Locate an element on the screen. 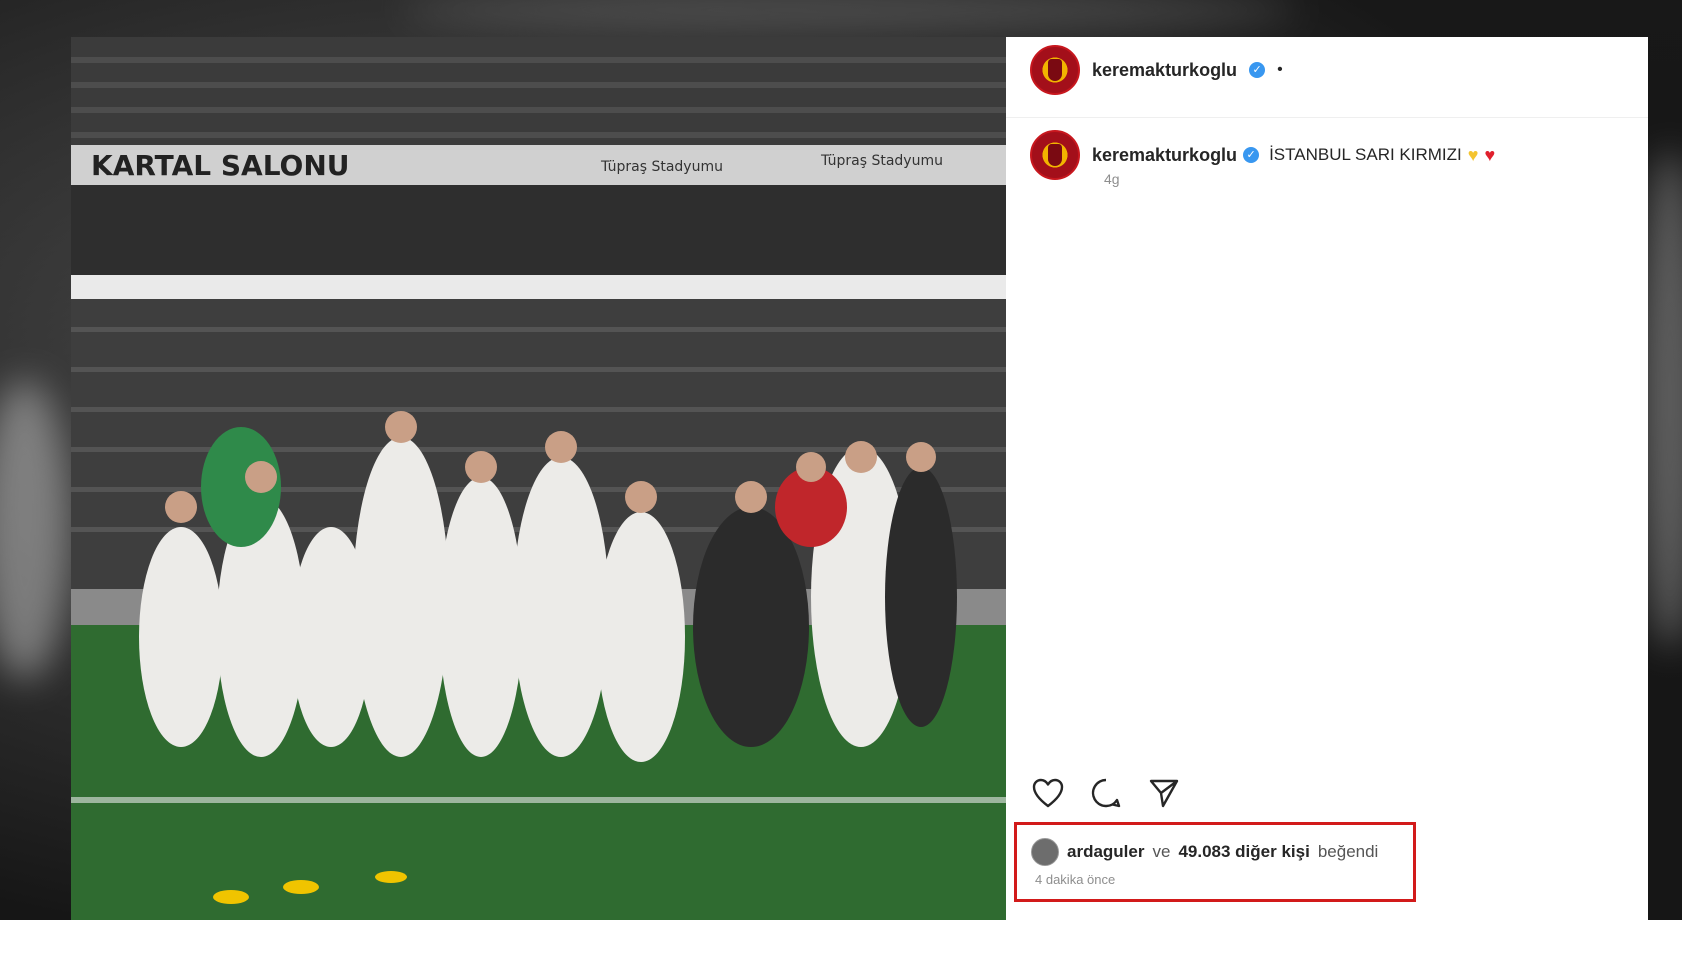 This screenshot has height=962, width=1682. liker-avatar is located at coordinates (1045, 852).